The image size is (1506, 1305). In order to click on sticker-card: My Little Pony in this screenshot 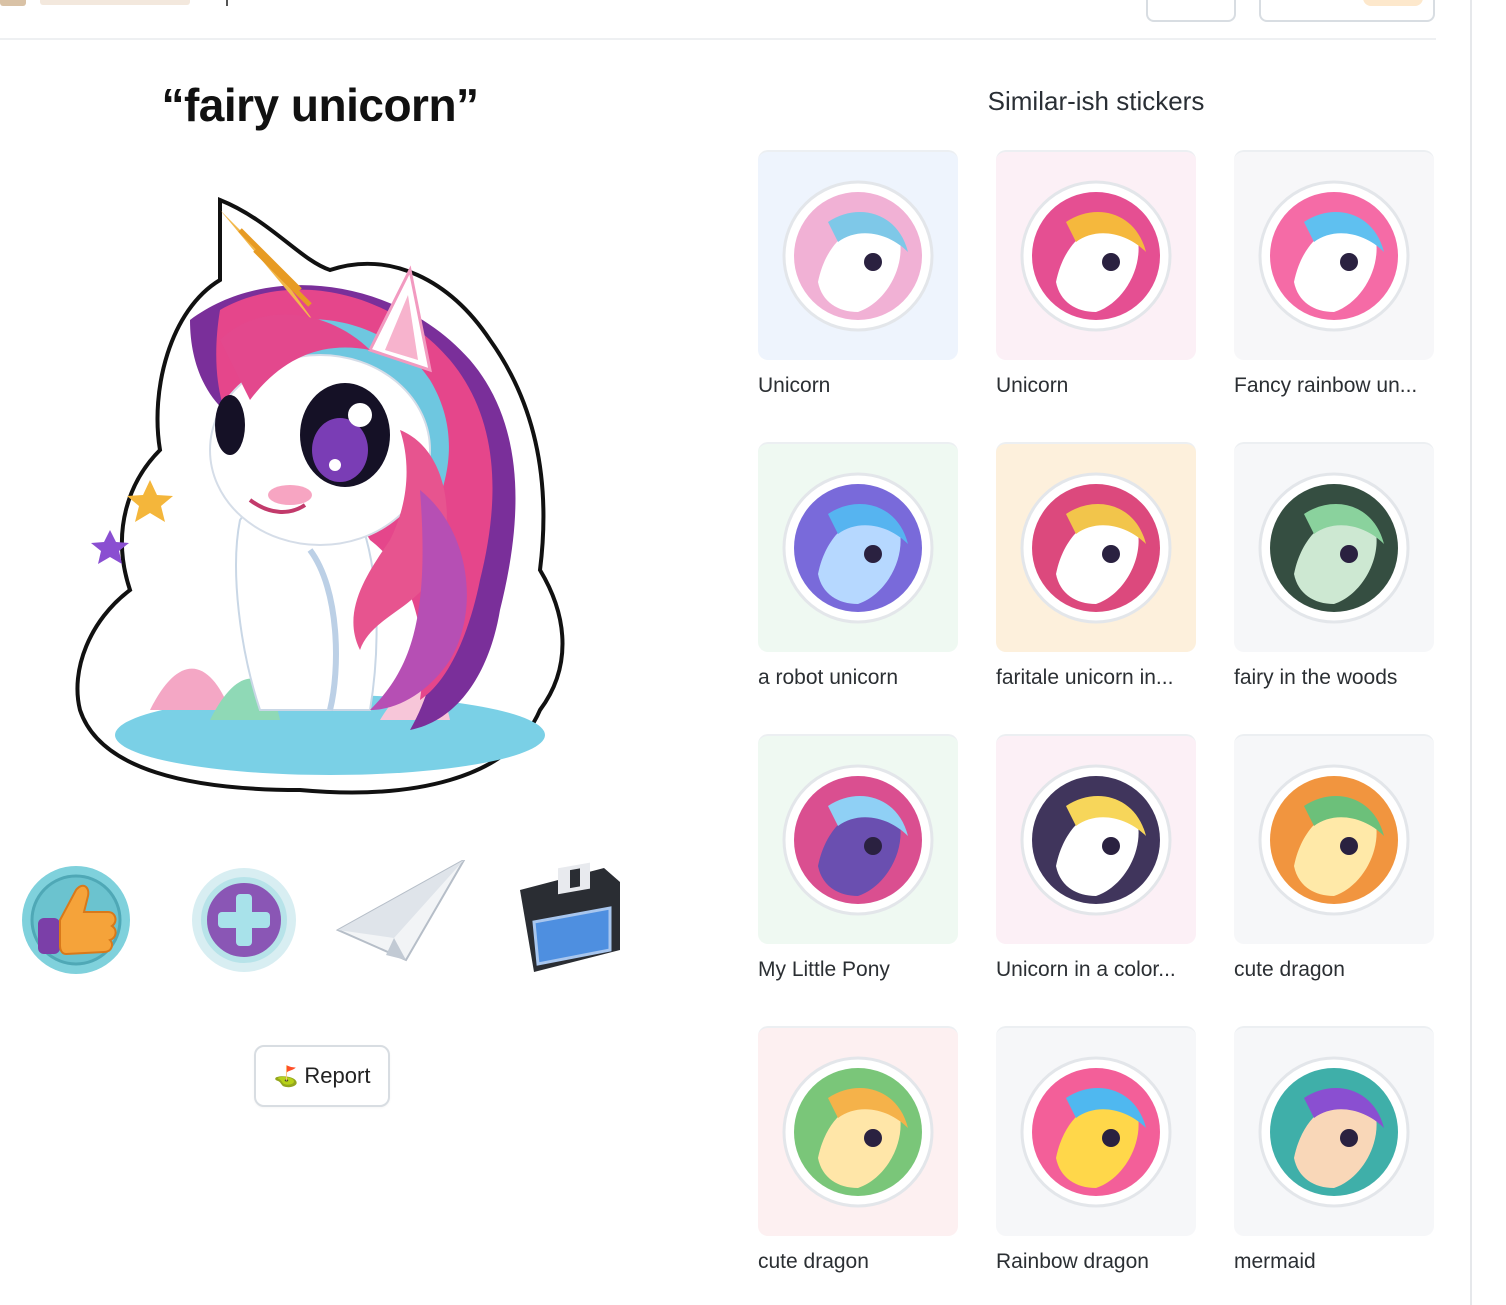, I will do `click(858, 858)`.